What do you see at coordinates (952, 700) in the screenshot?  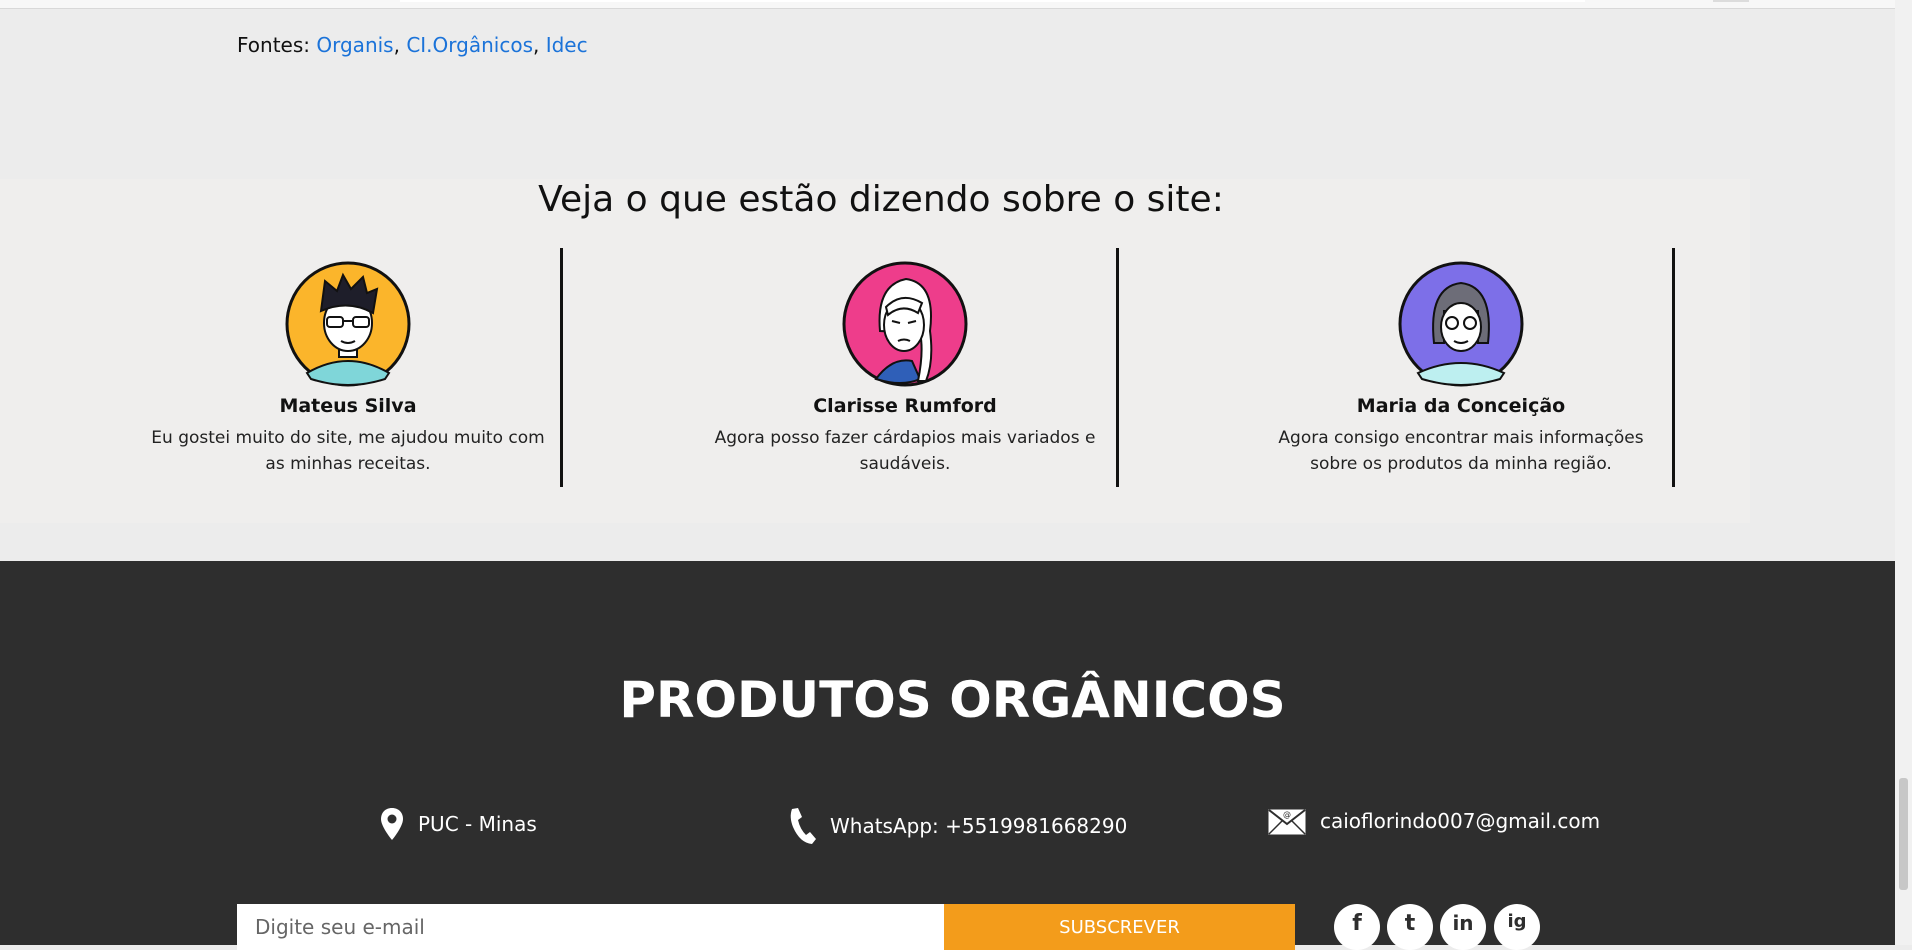 I see `footer-brand: PRODUTOS ORGÂNICOS` at bounding box center [952, 700].